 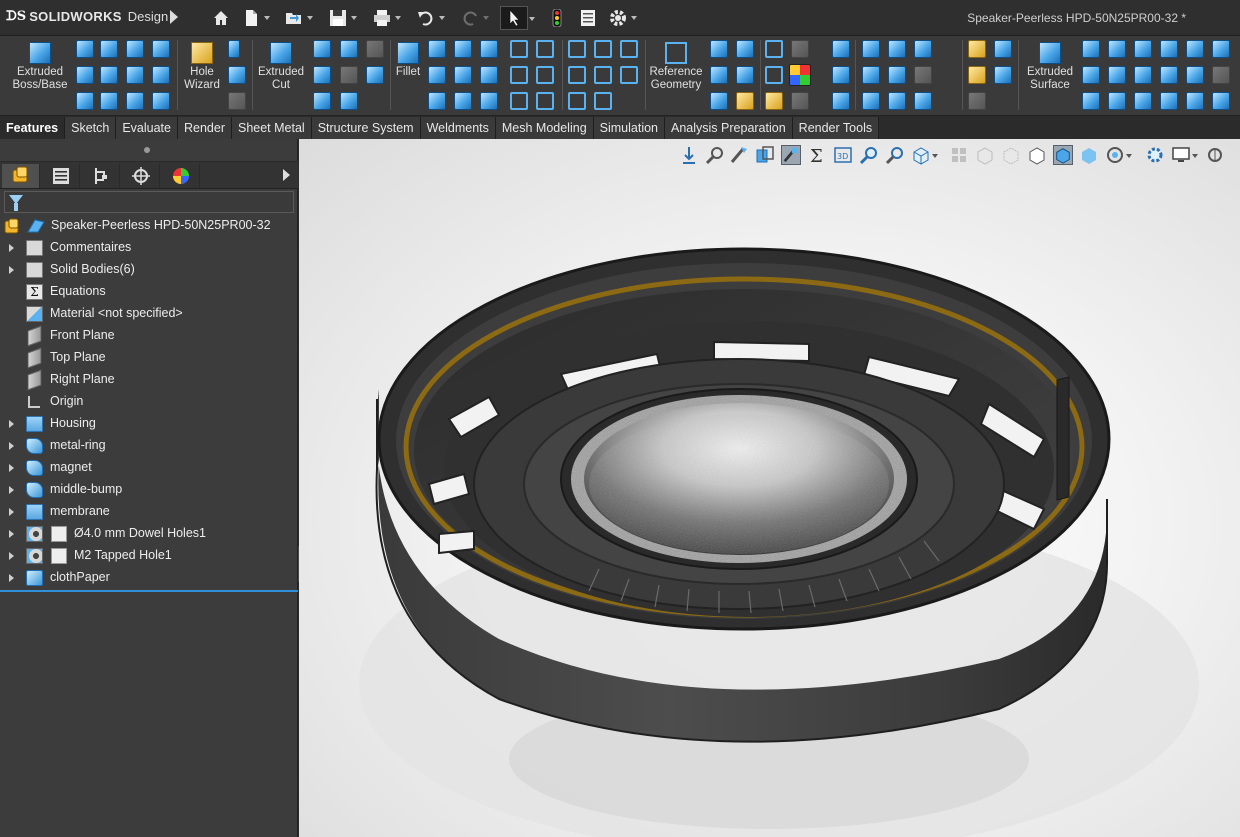 What do you see at coordinates (1117, 75) in the screenshot?
I see `offset-surface-icon` at bounding box center [1117, 75].